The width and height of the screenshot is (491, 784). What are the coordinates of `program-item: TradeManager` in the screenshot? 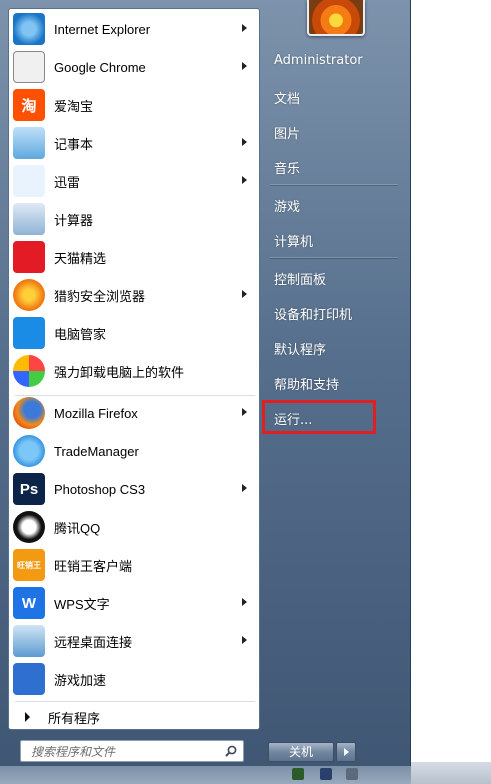 It's located at (134, 451).